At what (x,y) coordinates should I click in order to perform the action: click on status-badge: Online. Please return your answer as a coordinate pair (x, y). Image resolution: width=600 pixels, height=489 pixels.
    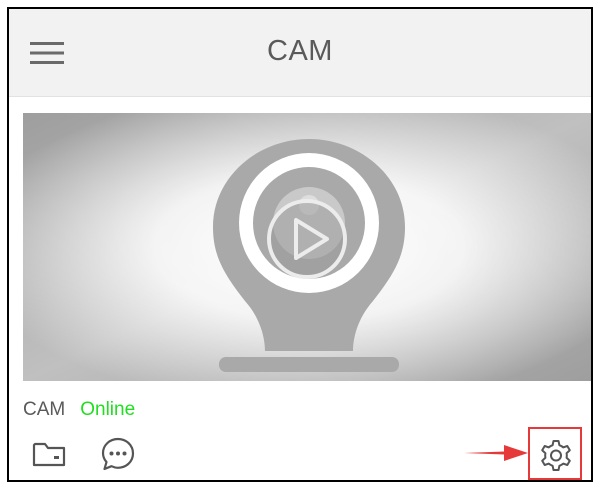
    Looking at the image, I should click on (108, 409).